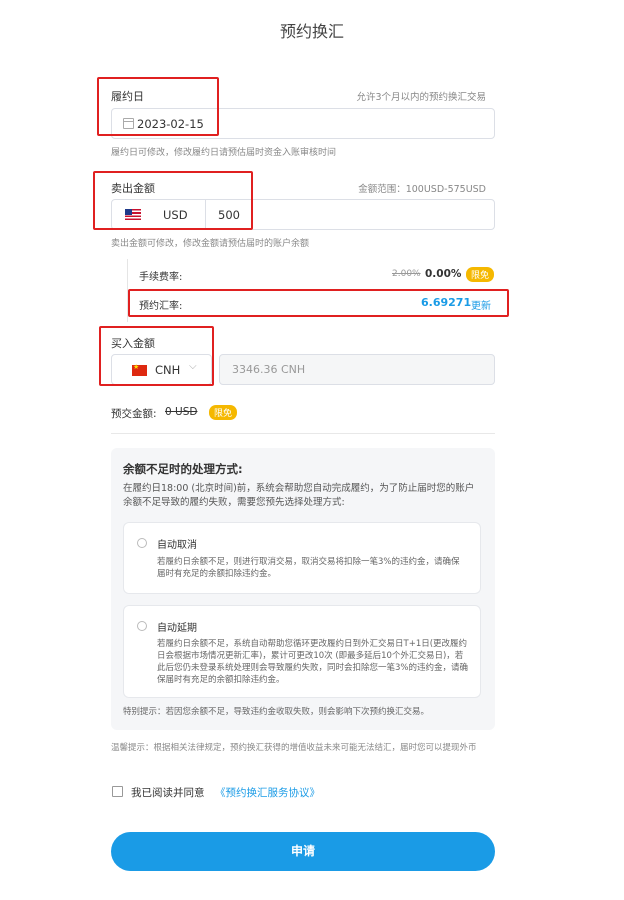 This screenshot has height=900, width=624. What do you see at coordinates (357, 369) in the screenshot?
I see `buy-amount-input: 3346.36 CNH` at bounding box center [357, 369].